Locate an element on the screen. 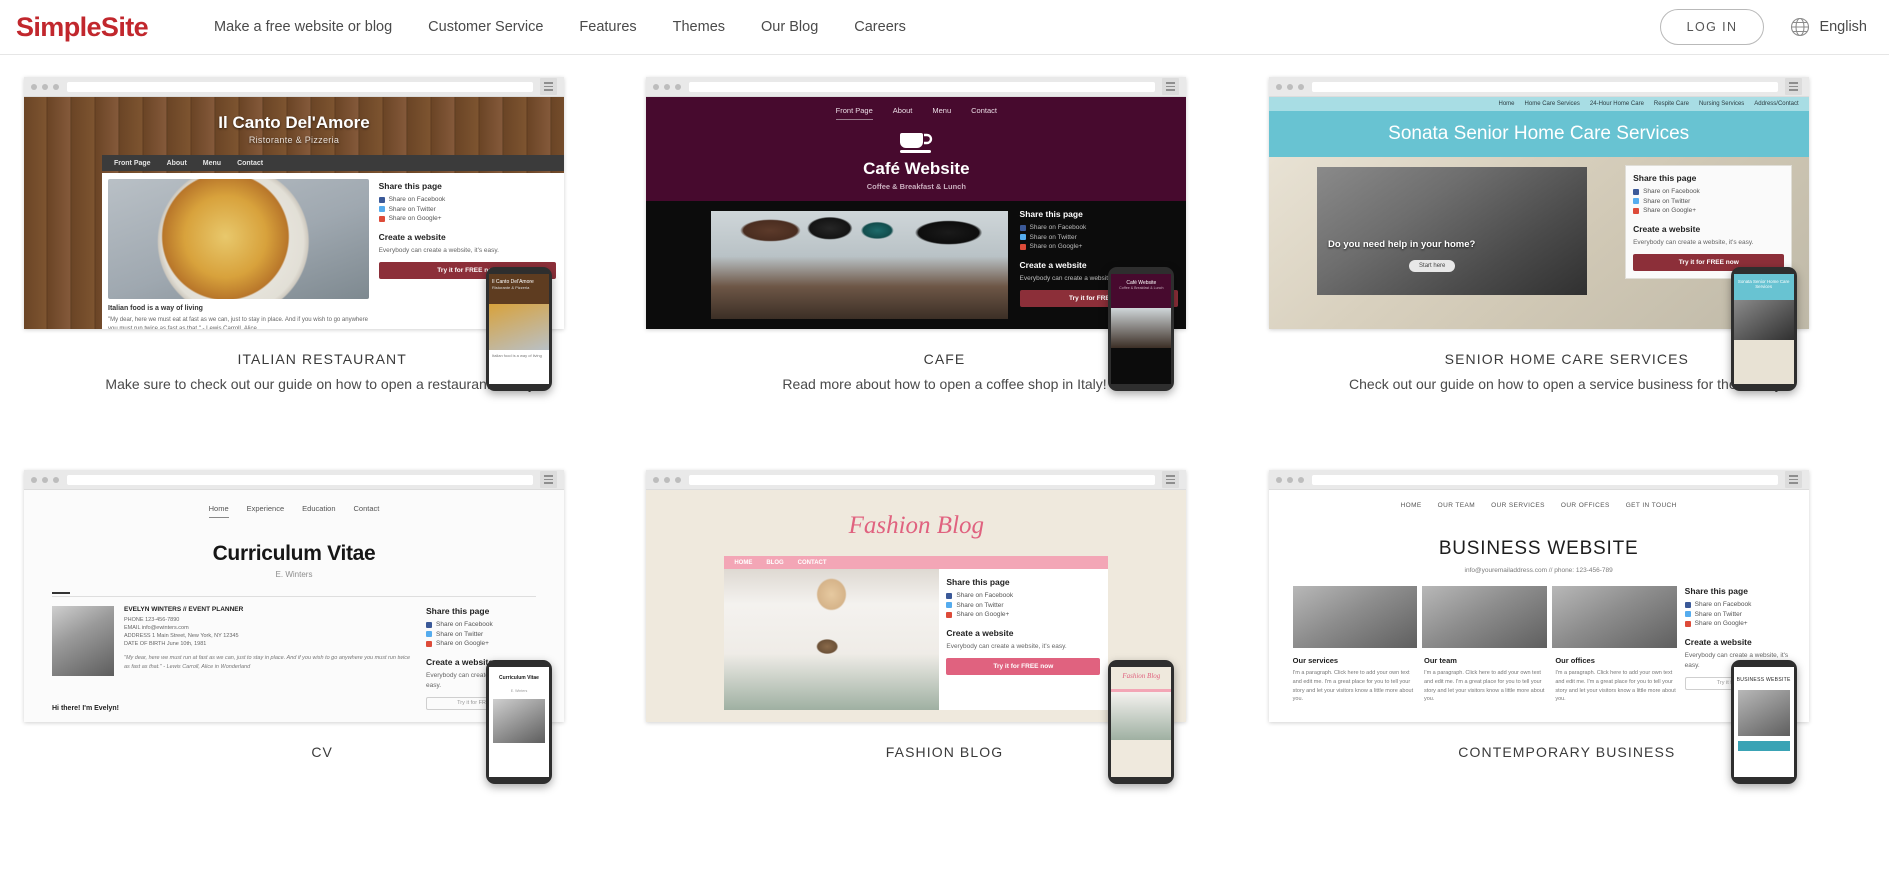 The height and width of the screenshot is (880, 1889). care-start-button: Start here is located at coordinates (1432, 266).